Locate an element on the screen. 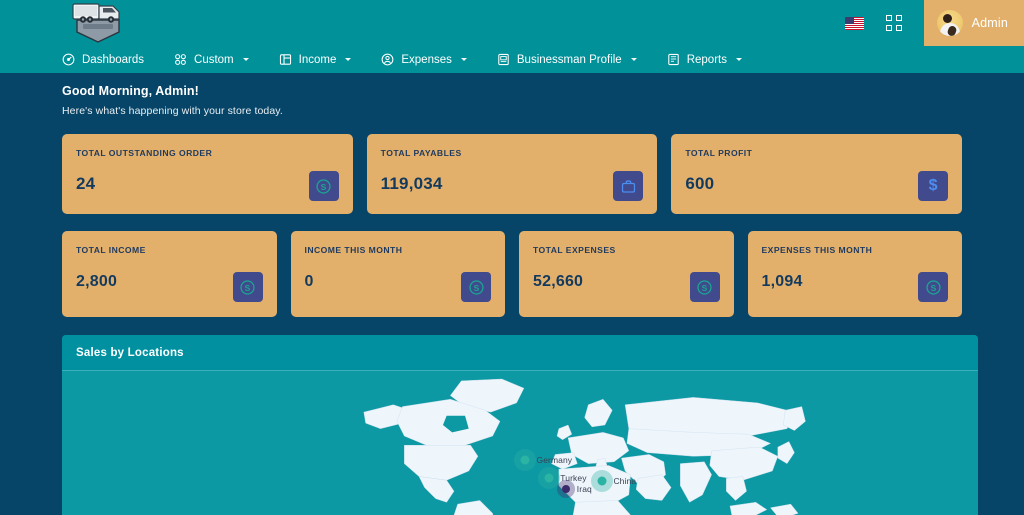 This screenshot has height=515, width=1024. nav-item-dashboards: Dashboards is located at coordinates (111, 59).